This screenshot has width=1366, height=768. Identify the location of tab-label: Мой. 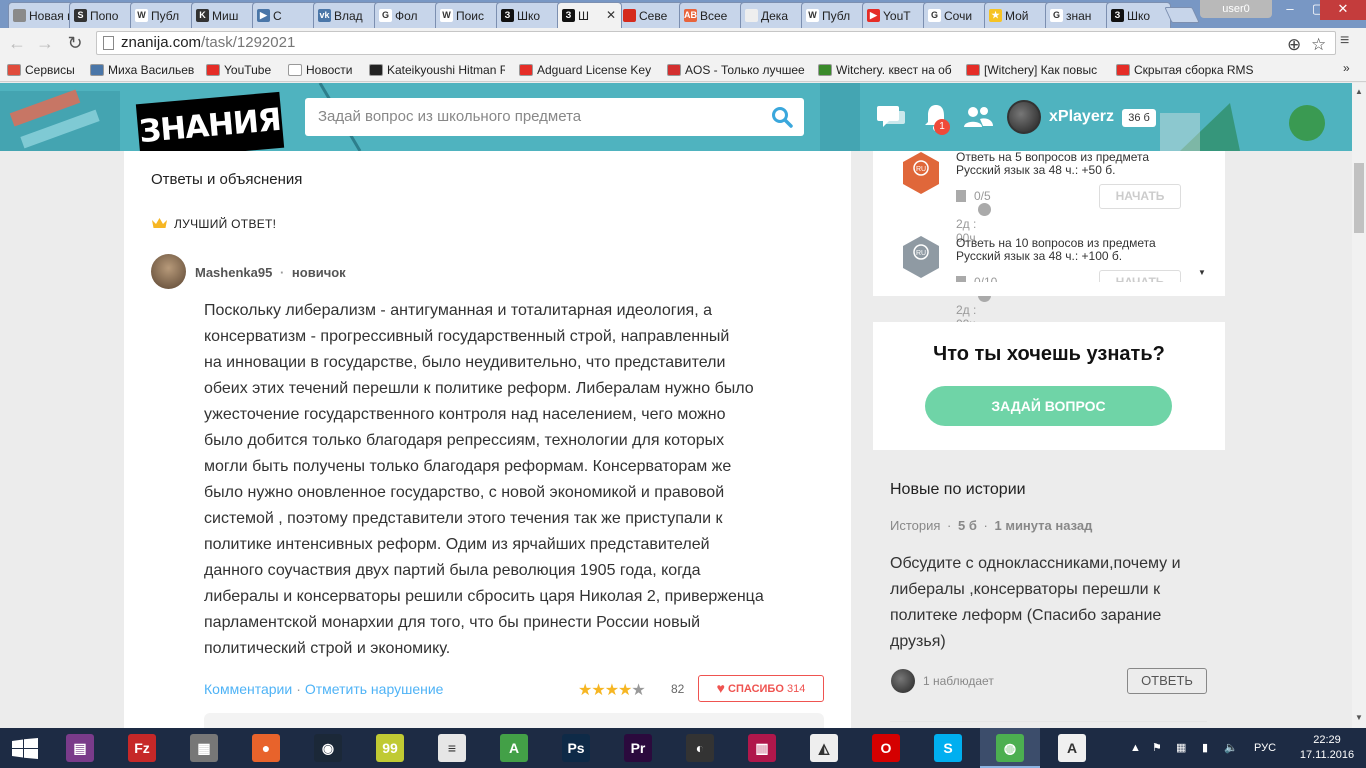
(1017, 16).